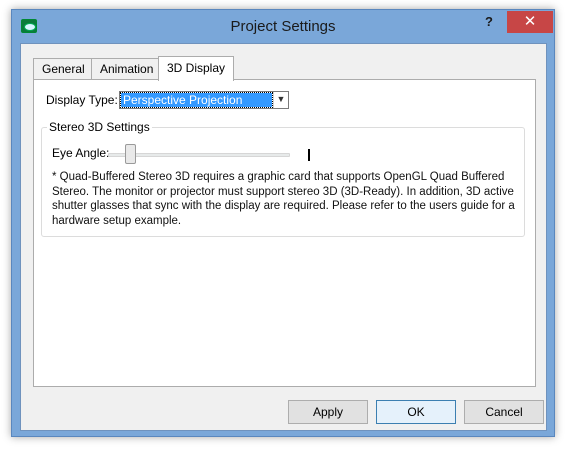 This screenshot has width=575, height=455. What do you see at coordinates (125, 69) in the screenshot?
I see `tab-animation: Animation` at bounding box center [125, 69].